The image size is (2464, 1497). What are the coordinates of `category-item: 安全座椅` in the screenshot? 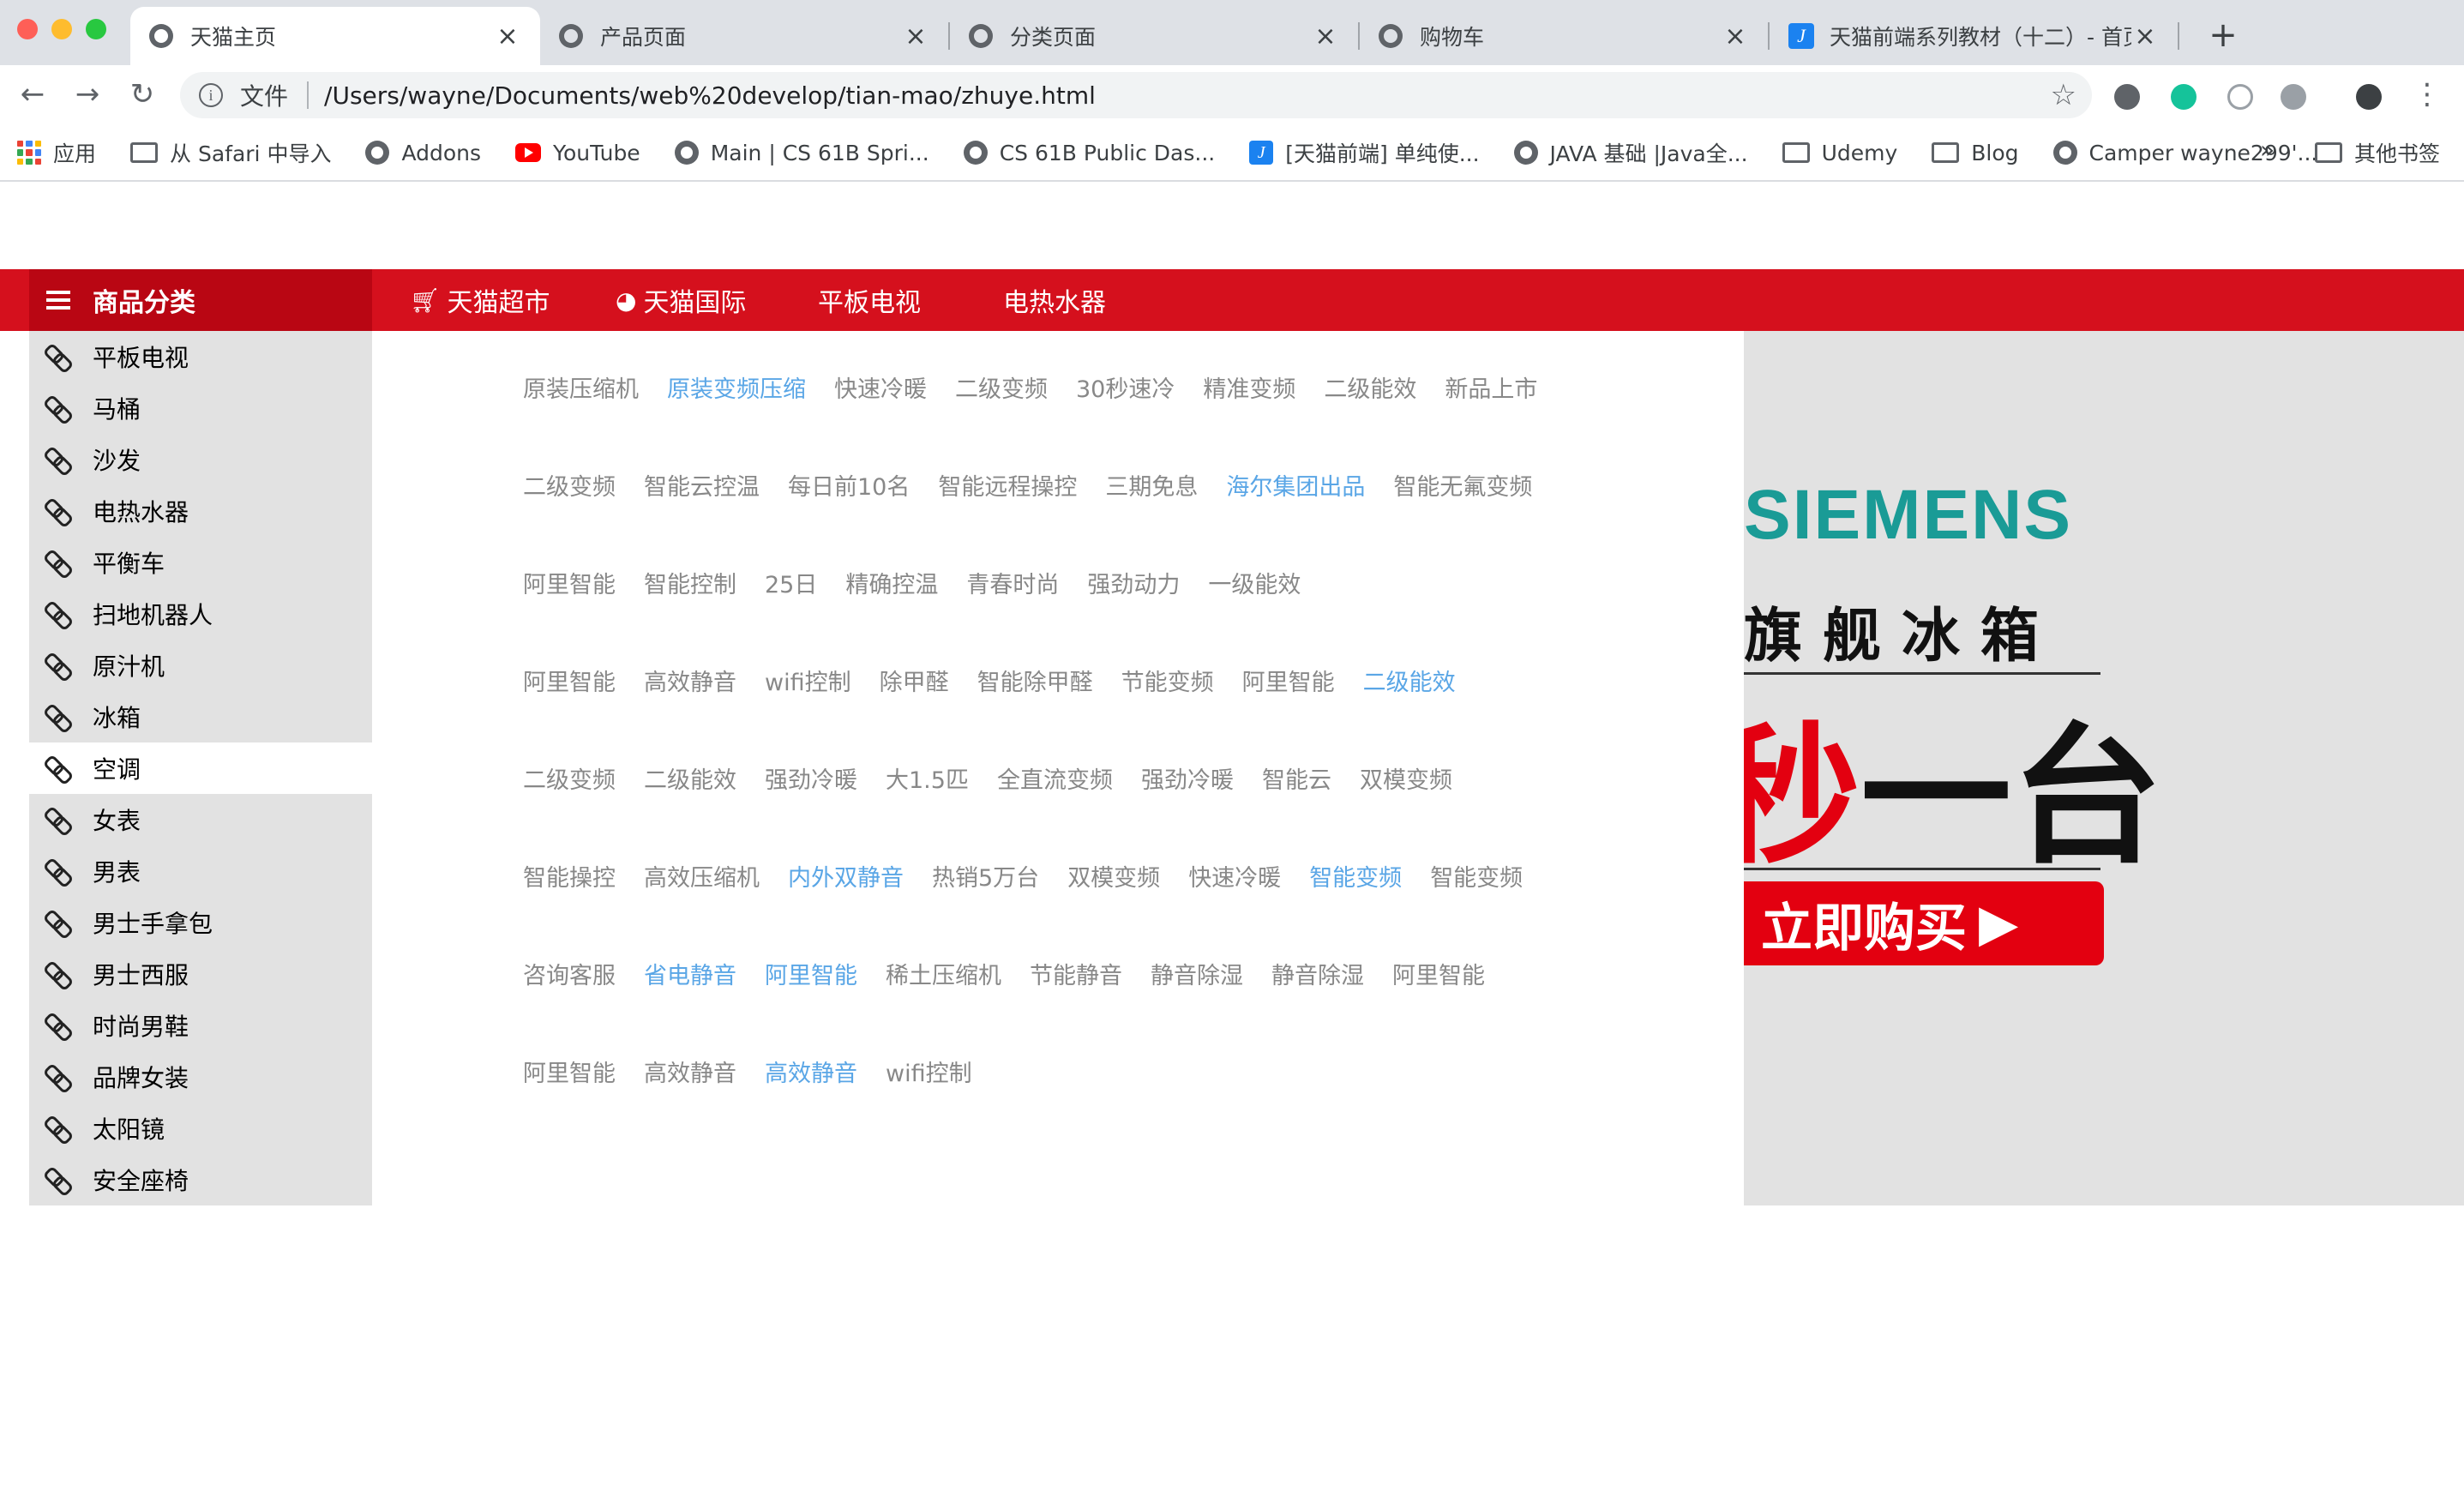 It's located at (200, 1179).